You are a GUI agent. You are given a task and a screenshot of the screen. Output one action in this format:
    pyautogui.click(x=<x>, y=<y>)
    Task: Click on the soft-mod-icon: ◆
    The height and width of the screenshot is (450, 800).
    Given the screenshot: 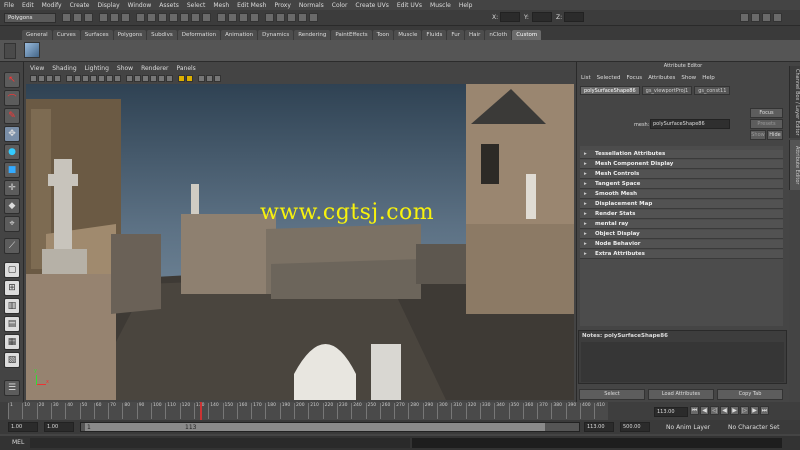 What is the action you would take?
    pyautogui.click(x=12, y=206)
    